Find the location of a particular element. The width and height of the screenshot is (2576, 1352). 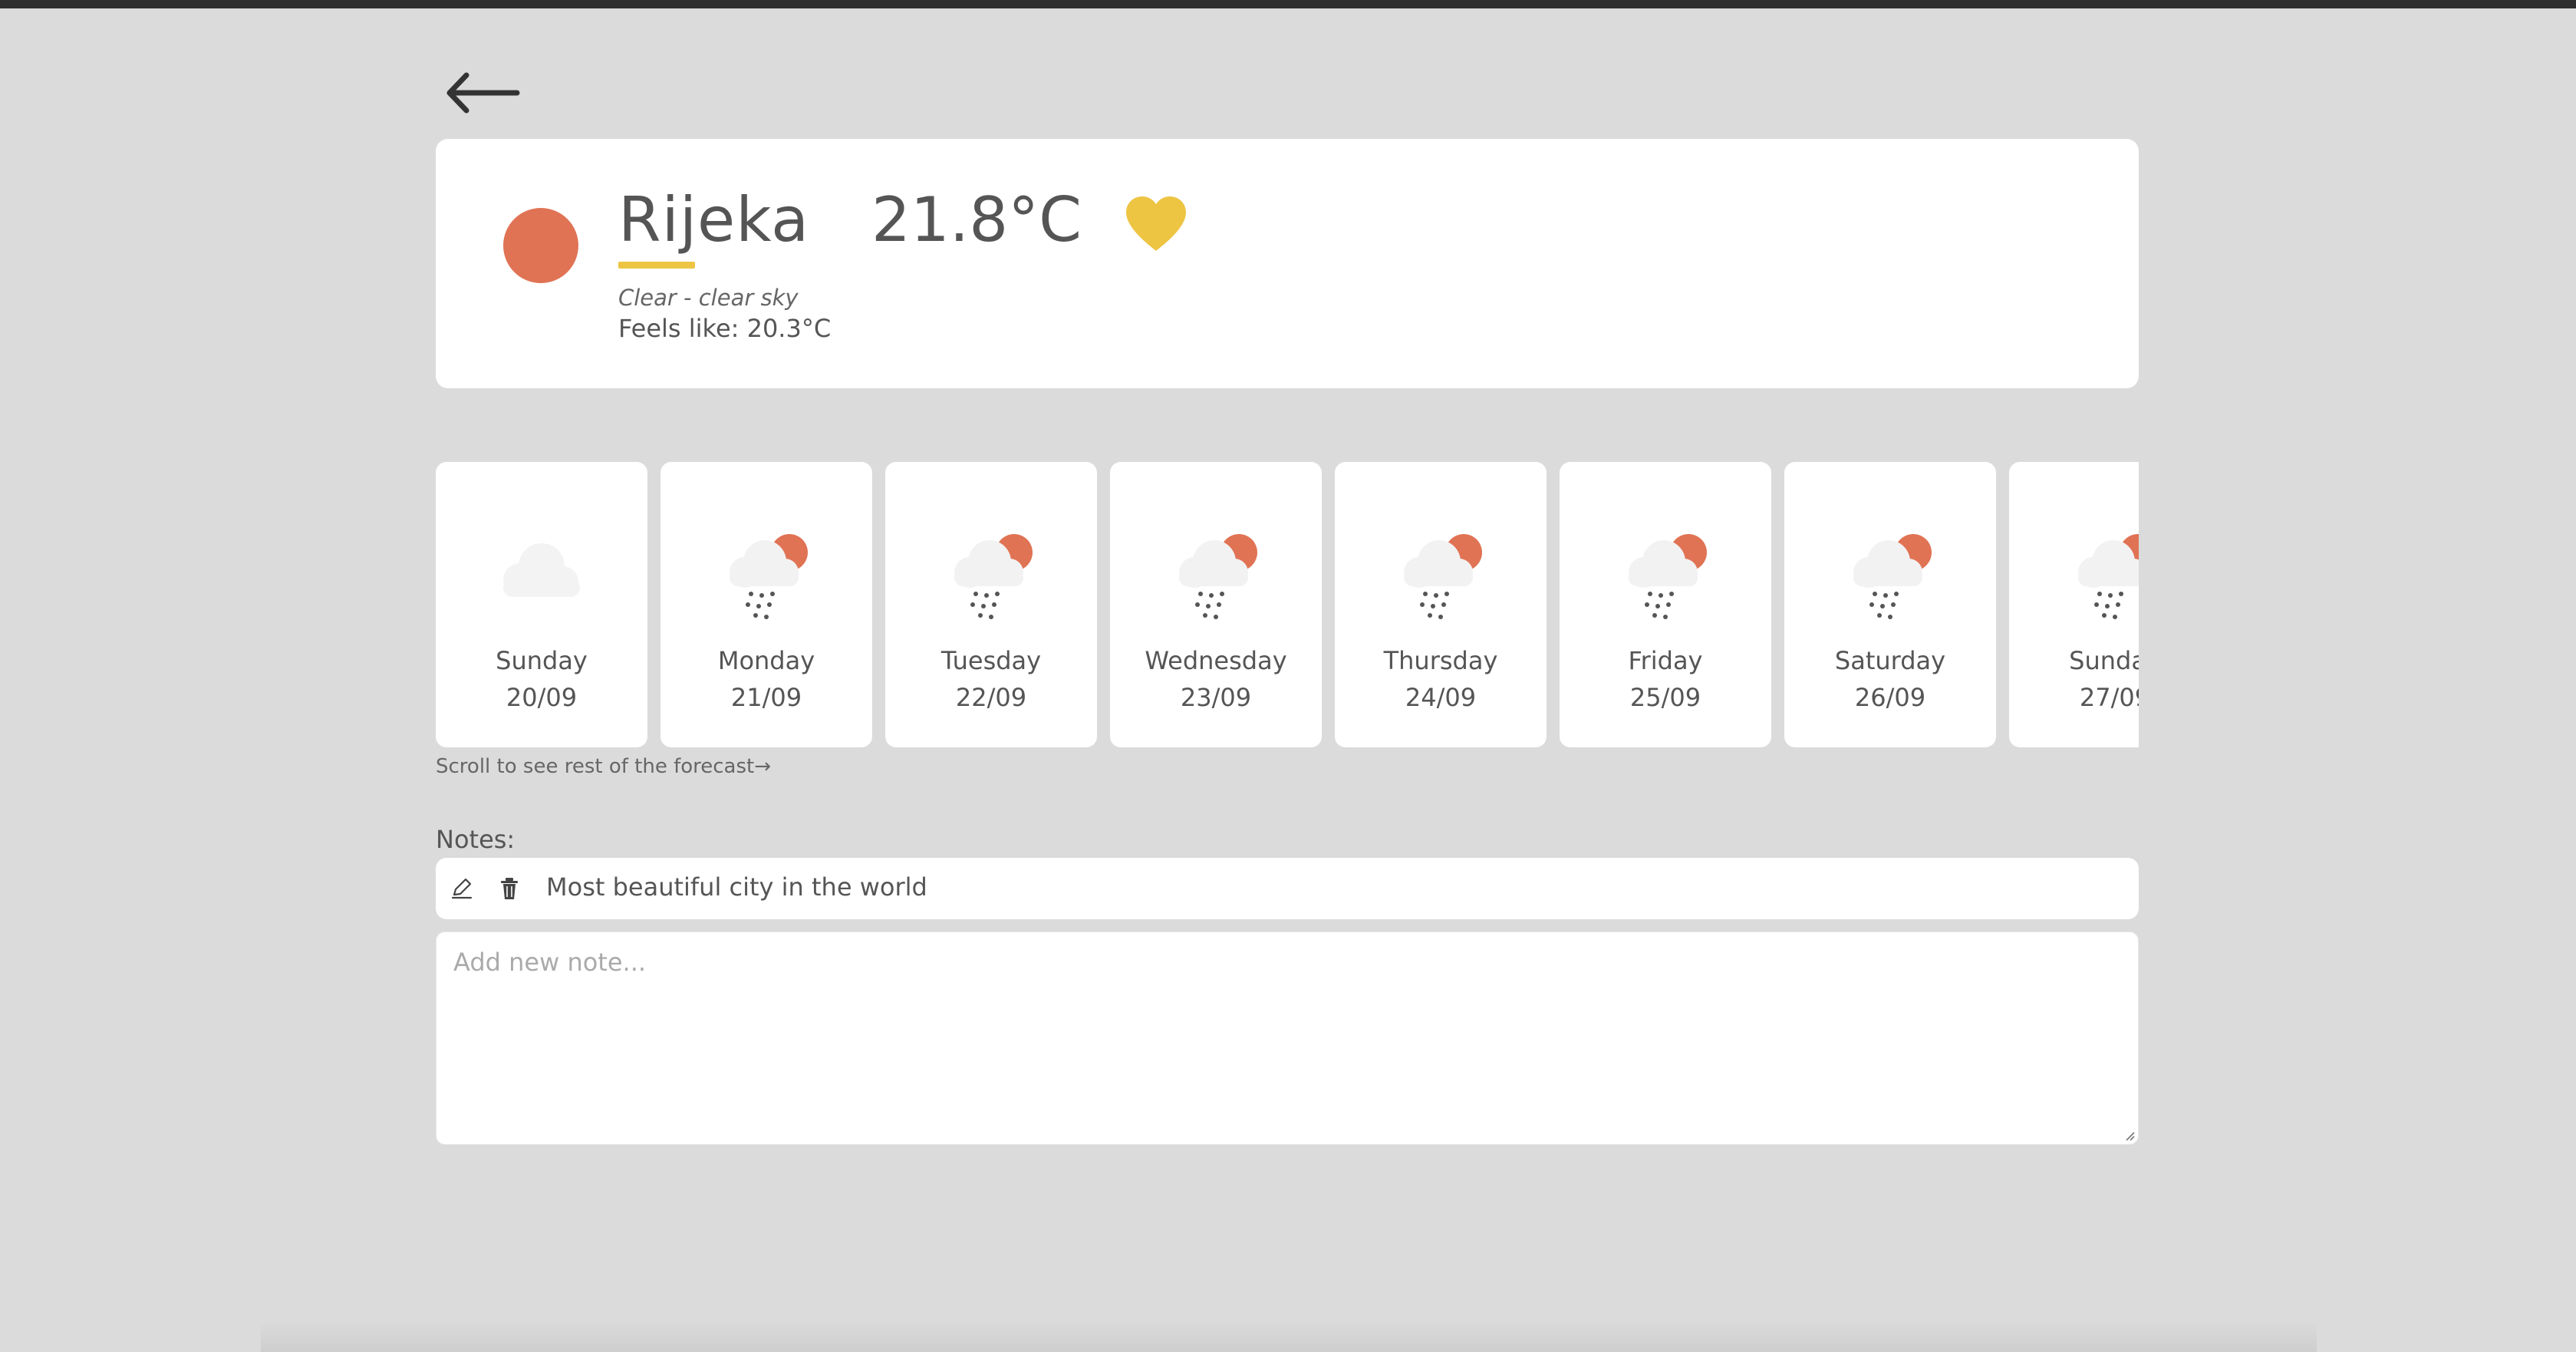

weather-description: Clear - clear sky is located at coordinates (708, 298).